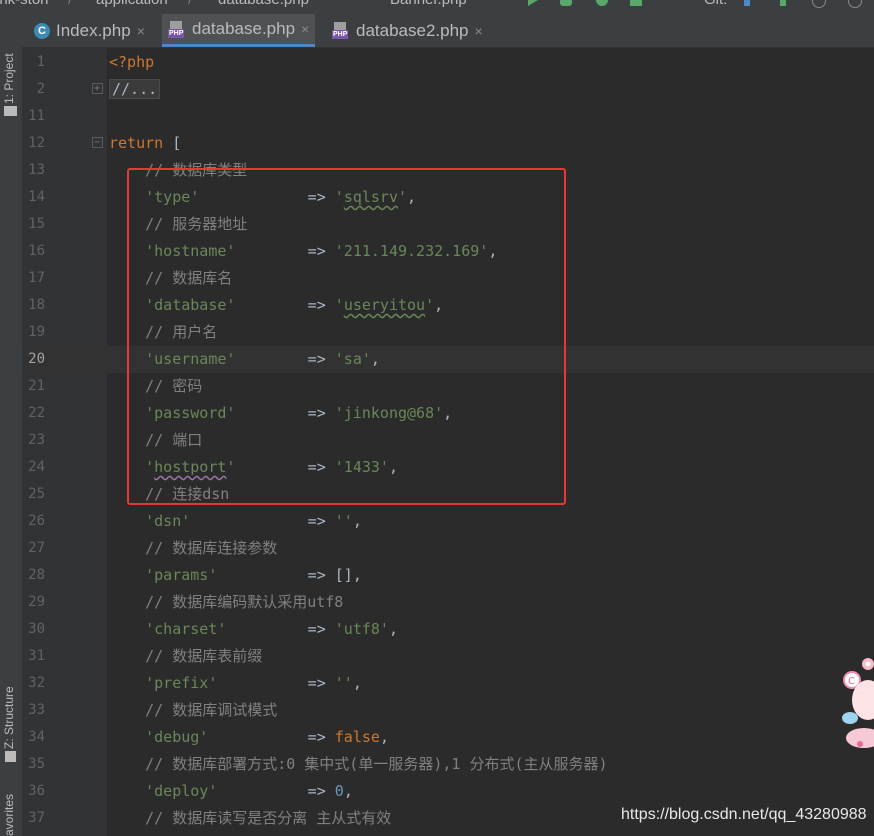  What do you see at coordinates (448, 683) in the screenshot?
I see `code-line: 32 'prefix' => '',` at bounding box center [448, 683].